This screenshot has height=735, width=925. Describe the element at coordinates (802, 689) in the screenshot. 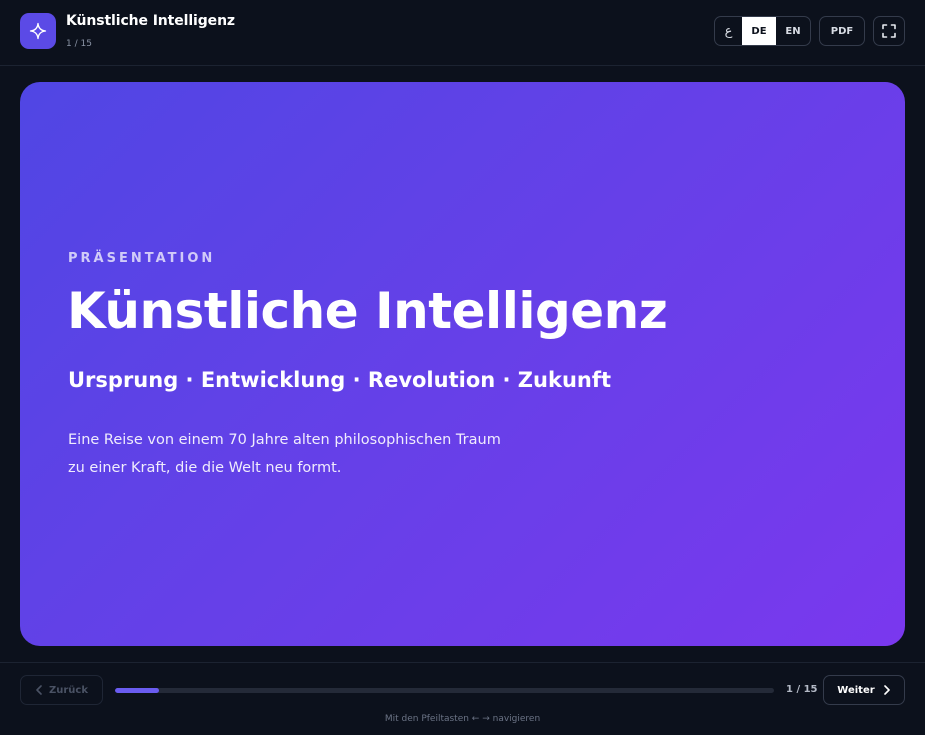

I see `slide-counter-bottom: 1 / 15` at that location.